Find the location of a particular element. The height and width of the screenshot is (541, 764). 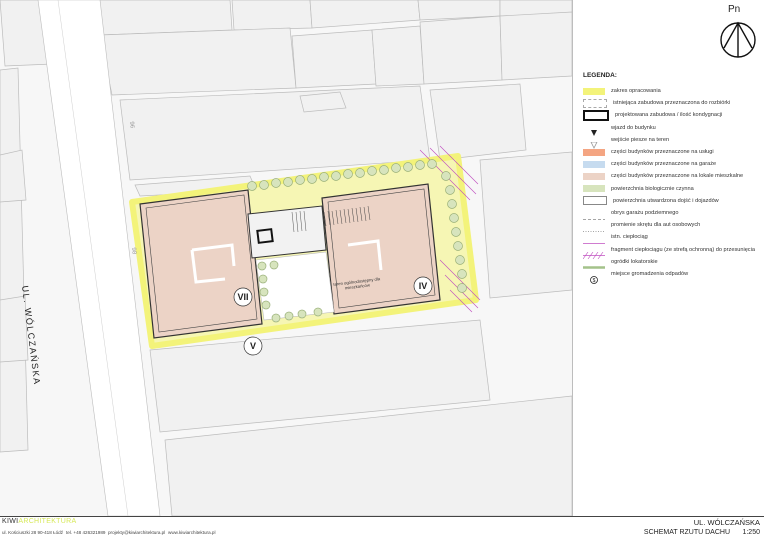

legend-label: istn. ciepłociąg is located at coordinates (629, 237).